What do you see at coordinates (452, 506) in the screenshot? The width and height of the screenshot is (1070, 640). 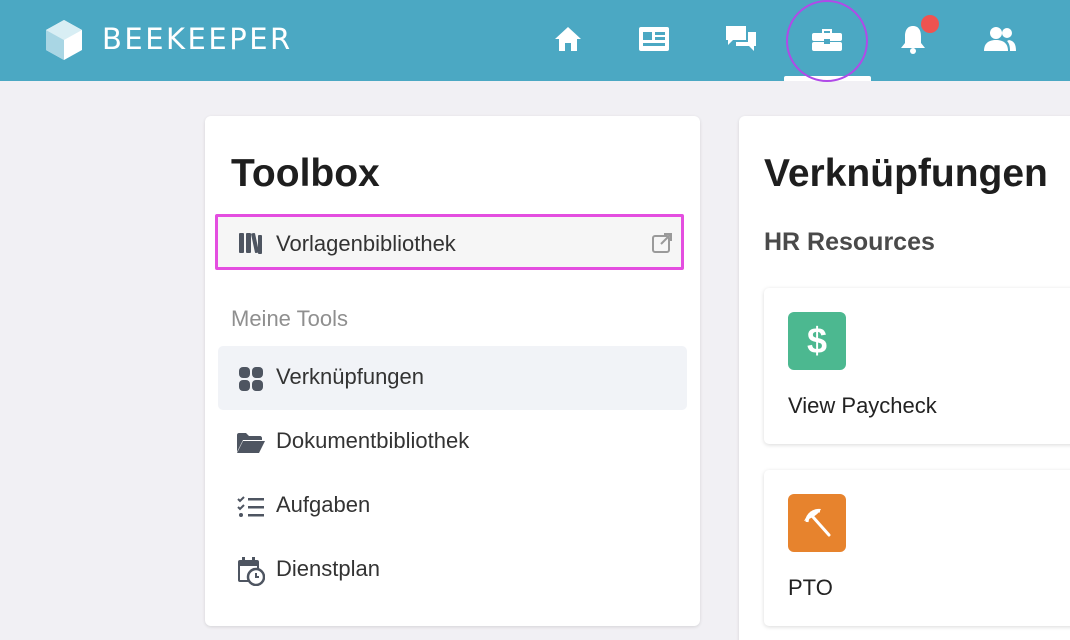 I see `tool-item-tasks: Aufgaben` at bounding box center [452, 506].